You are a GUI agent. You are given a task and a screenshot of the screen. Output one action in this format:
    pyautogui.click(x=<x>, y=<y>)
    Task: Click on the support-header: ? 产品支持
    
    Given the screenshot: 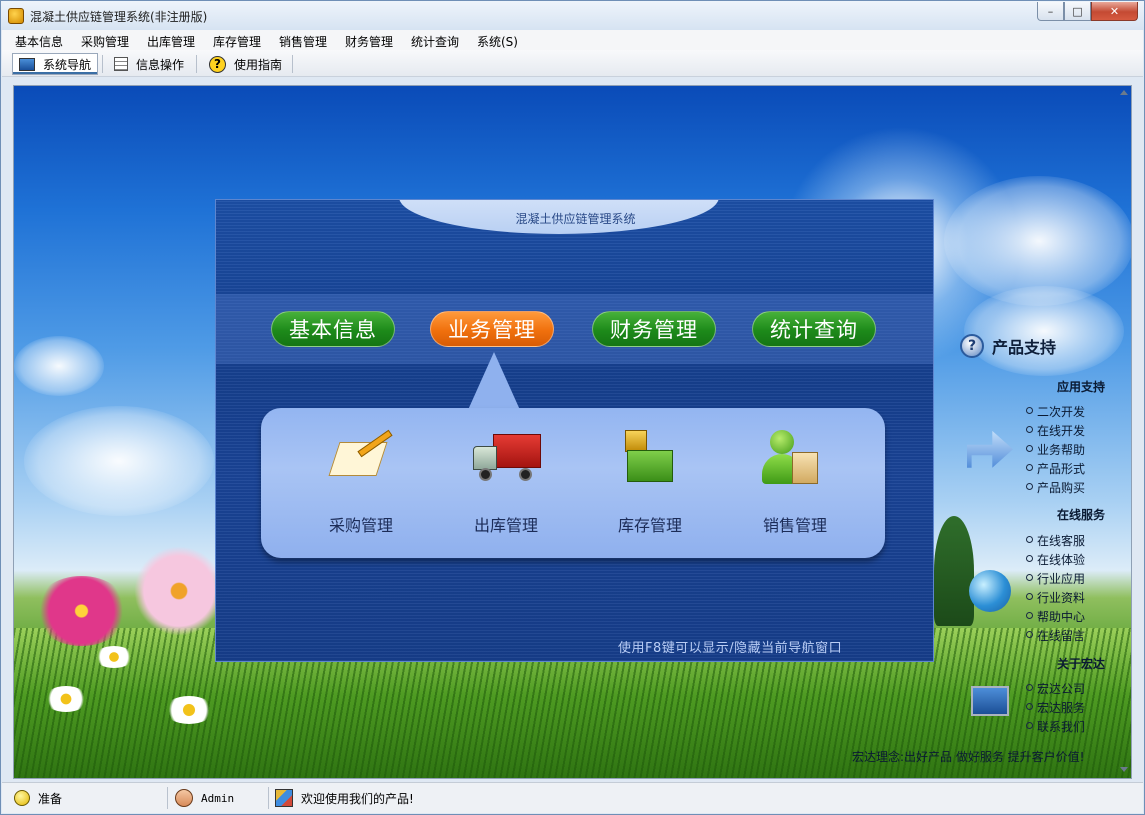 What is the action you would take?
    pyautogui.click(x=1008, y=346)
    